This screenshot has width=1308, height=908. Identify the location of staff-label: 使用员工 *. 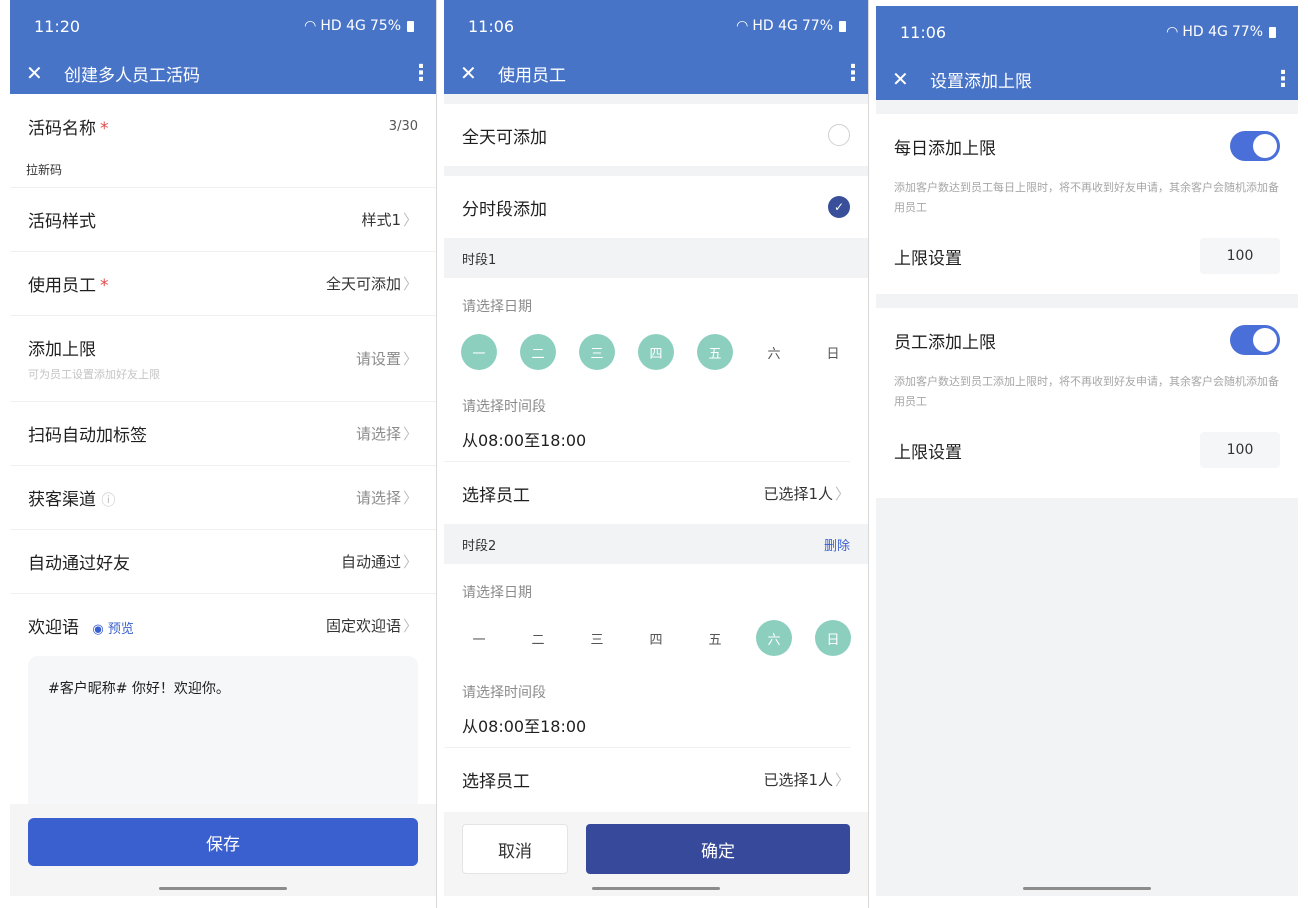
(68, 286).